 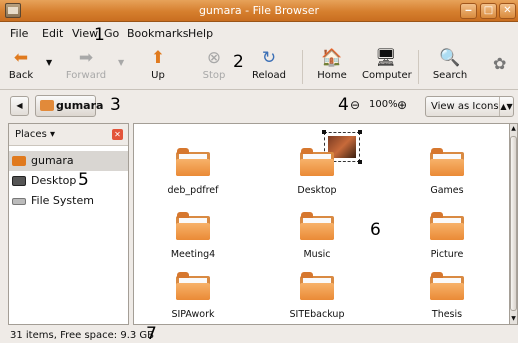 What do you see at coordinates (158, 58) in the screenshot?
I see `up-arrow-icon: ⬆` at bounding box center [158, 58].